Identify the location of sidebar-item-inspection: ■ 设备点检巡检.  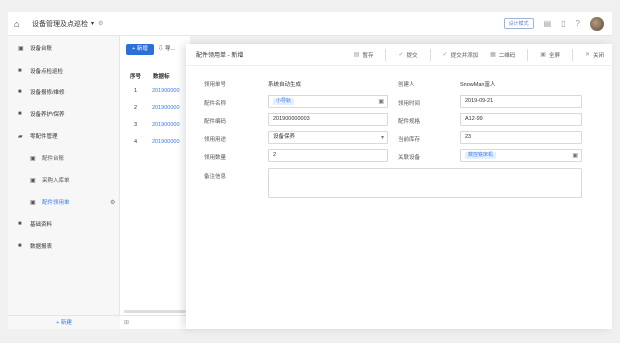
(40, 71).